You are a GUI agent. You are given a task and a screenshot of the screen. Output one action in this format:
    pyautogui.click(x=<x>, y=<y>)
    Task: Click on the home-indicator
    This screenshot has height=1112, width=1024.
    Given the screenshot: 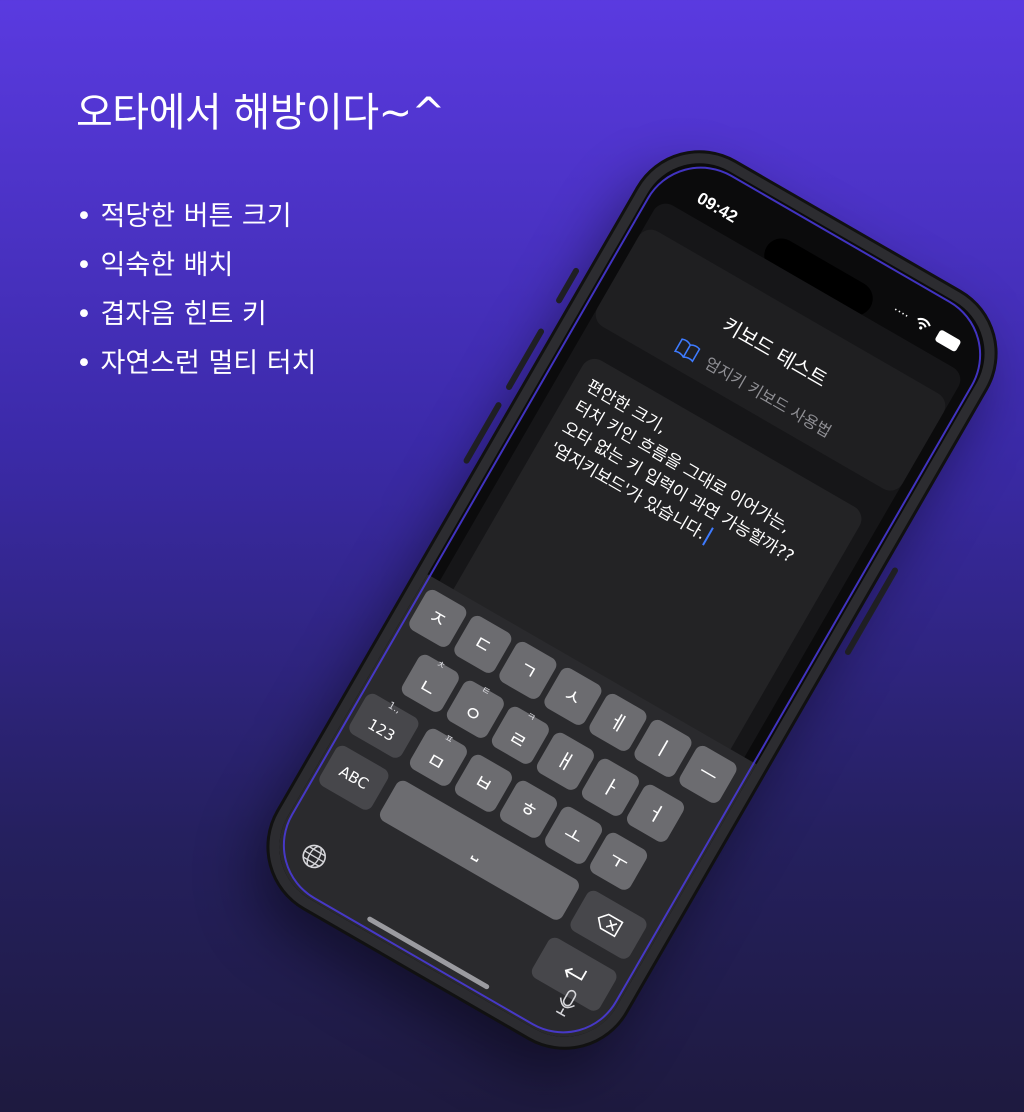 What is the action you would take?
    pyautogui.click(x=428, y=953)
    